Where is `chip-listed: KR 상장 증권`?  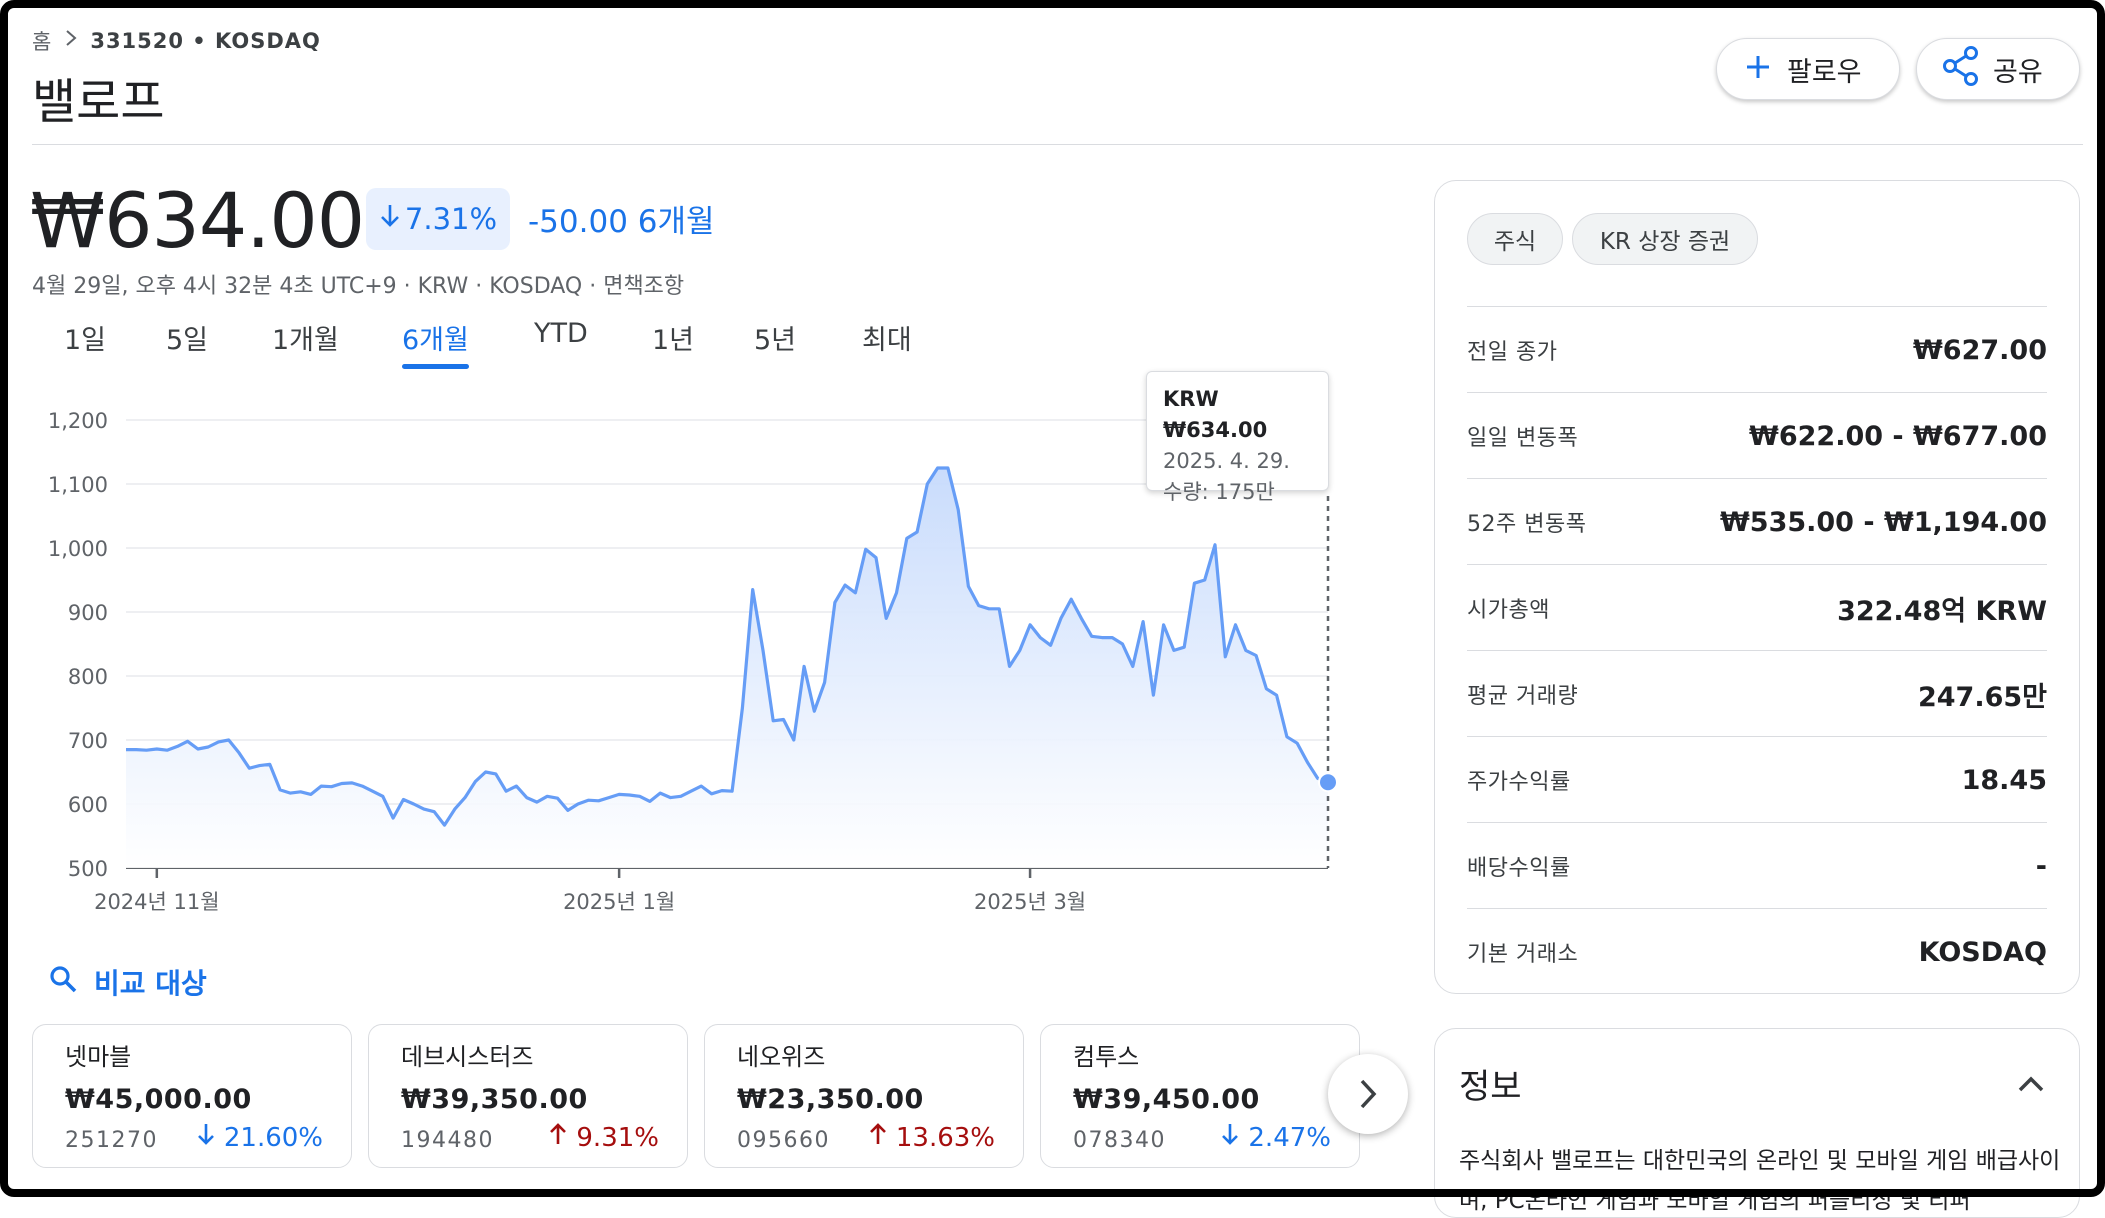
chip-listed: KR 상장 증권 is located at coordinates (1665, 239).